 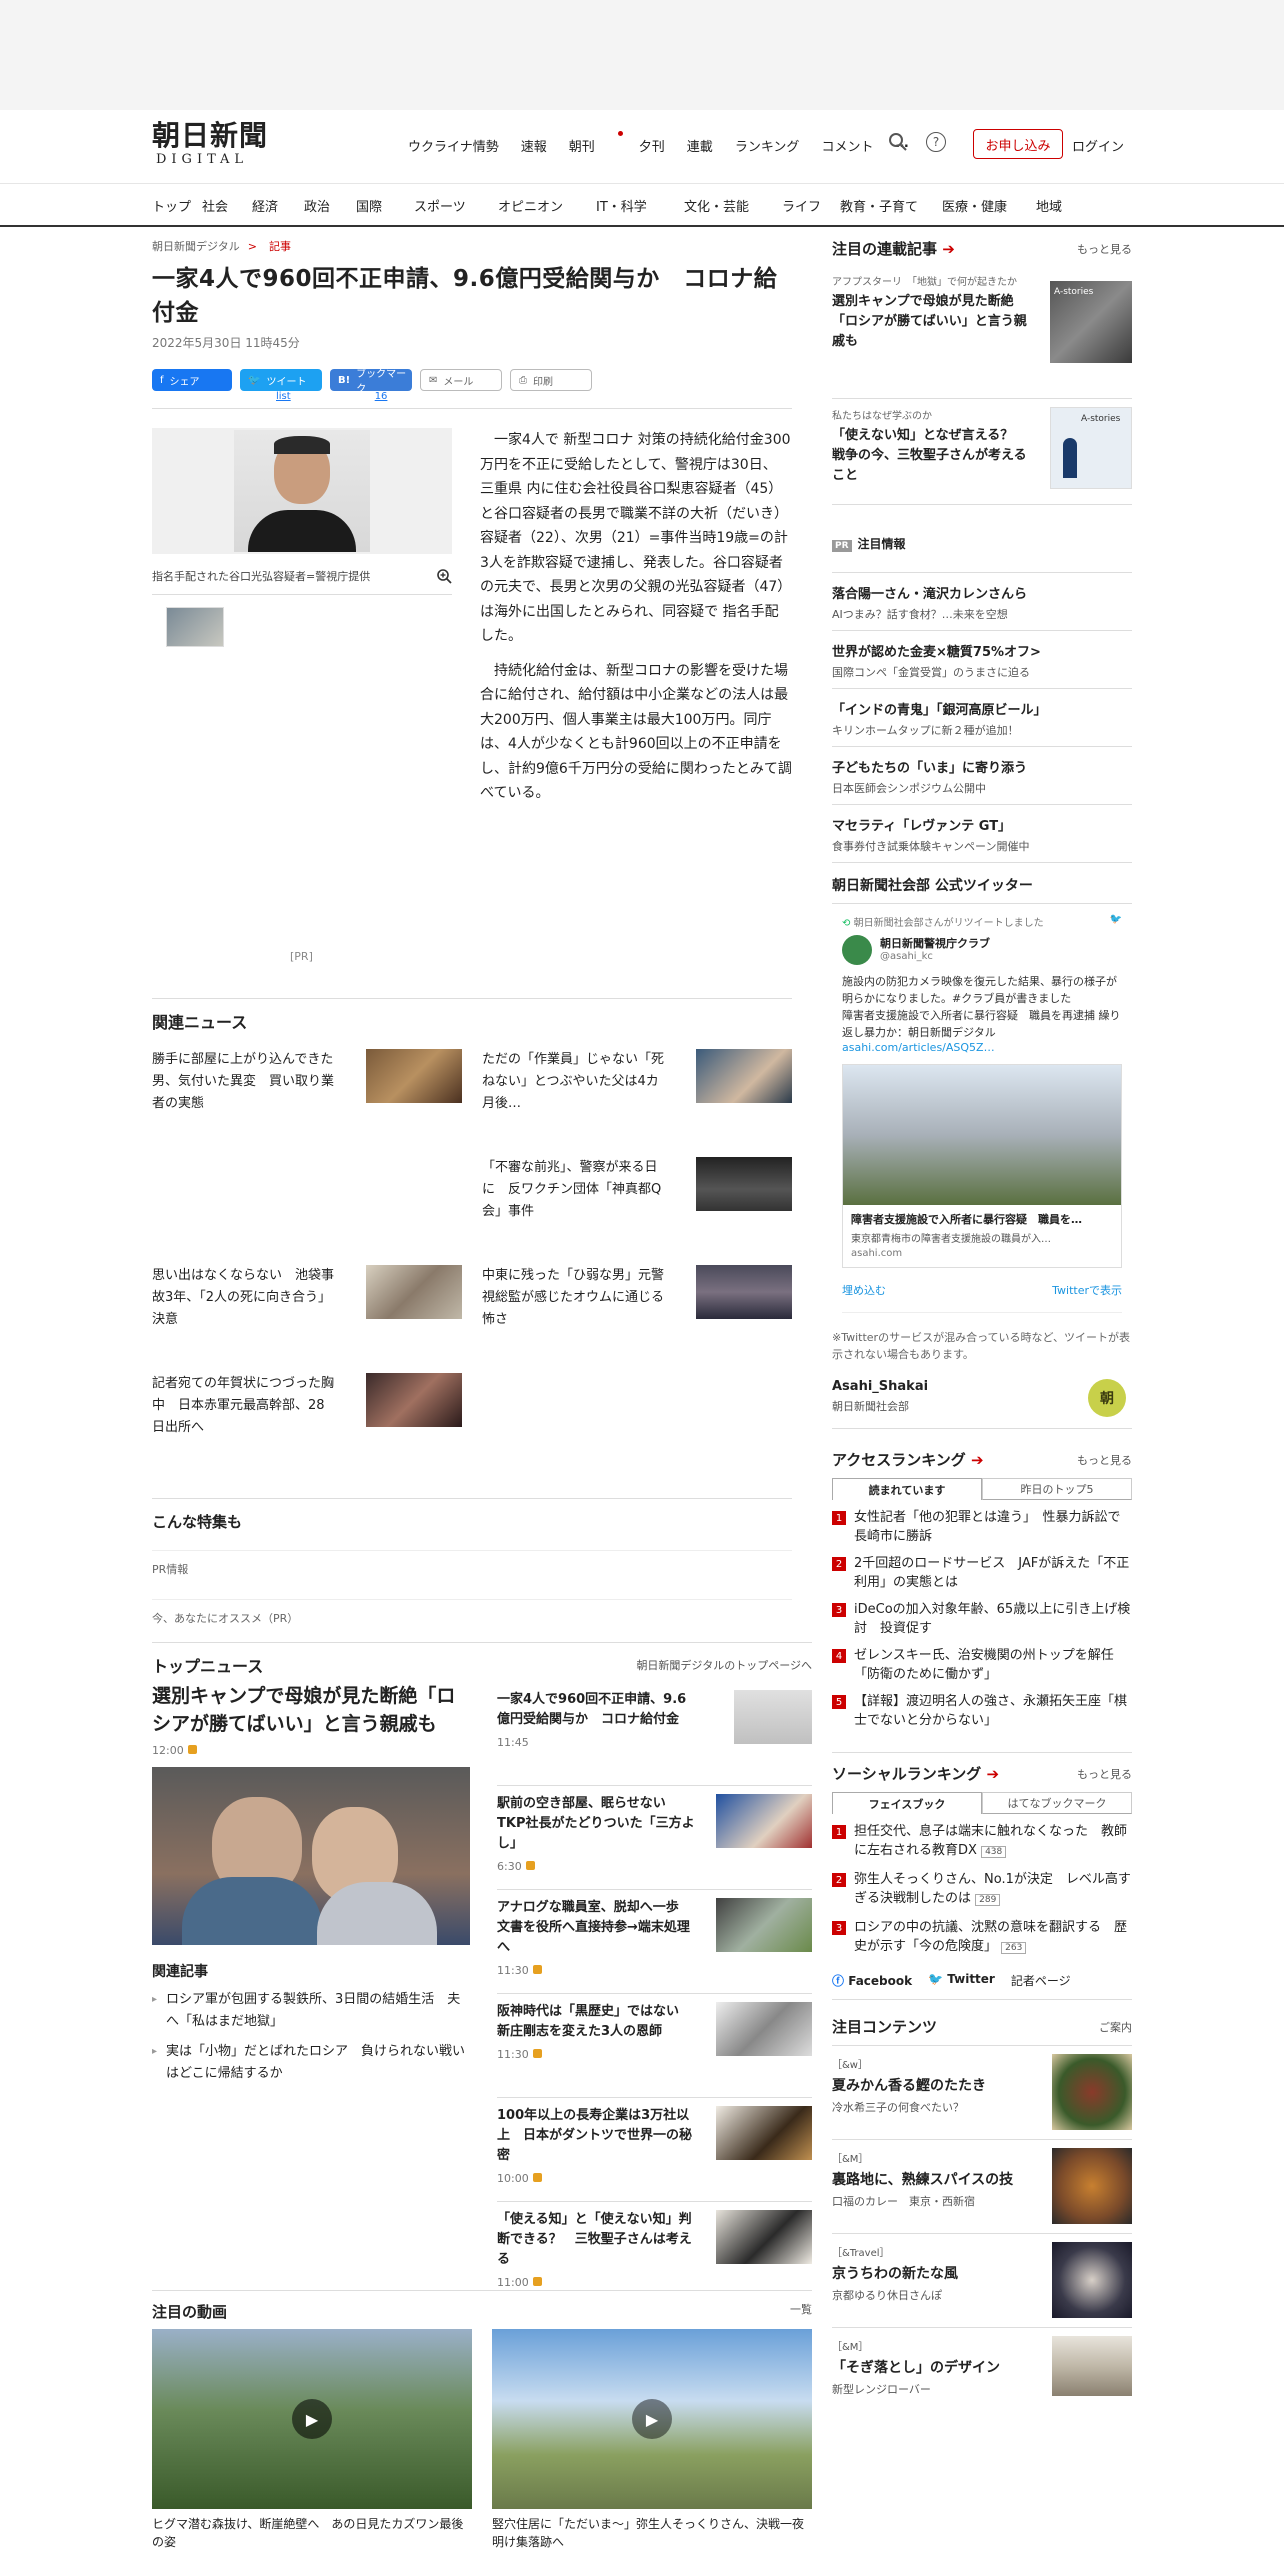 I want to click on social-item: 3 ロシアの中の抗議、沈黙の意味を翻訳する 歴史が示す「今の危険度」 263, so click(x=982, y=1938).